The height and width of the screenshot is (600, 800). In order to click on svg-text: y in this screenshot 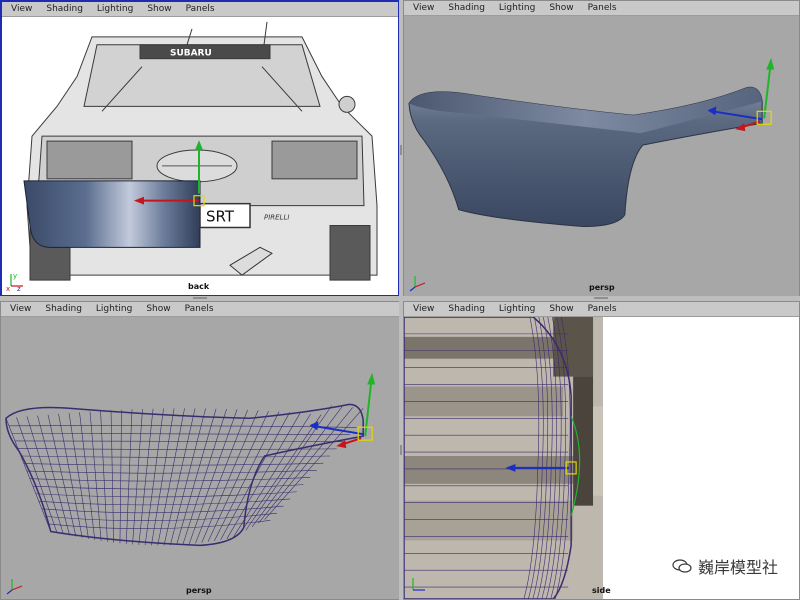, I will do `click(15, 276)`.